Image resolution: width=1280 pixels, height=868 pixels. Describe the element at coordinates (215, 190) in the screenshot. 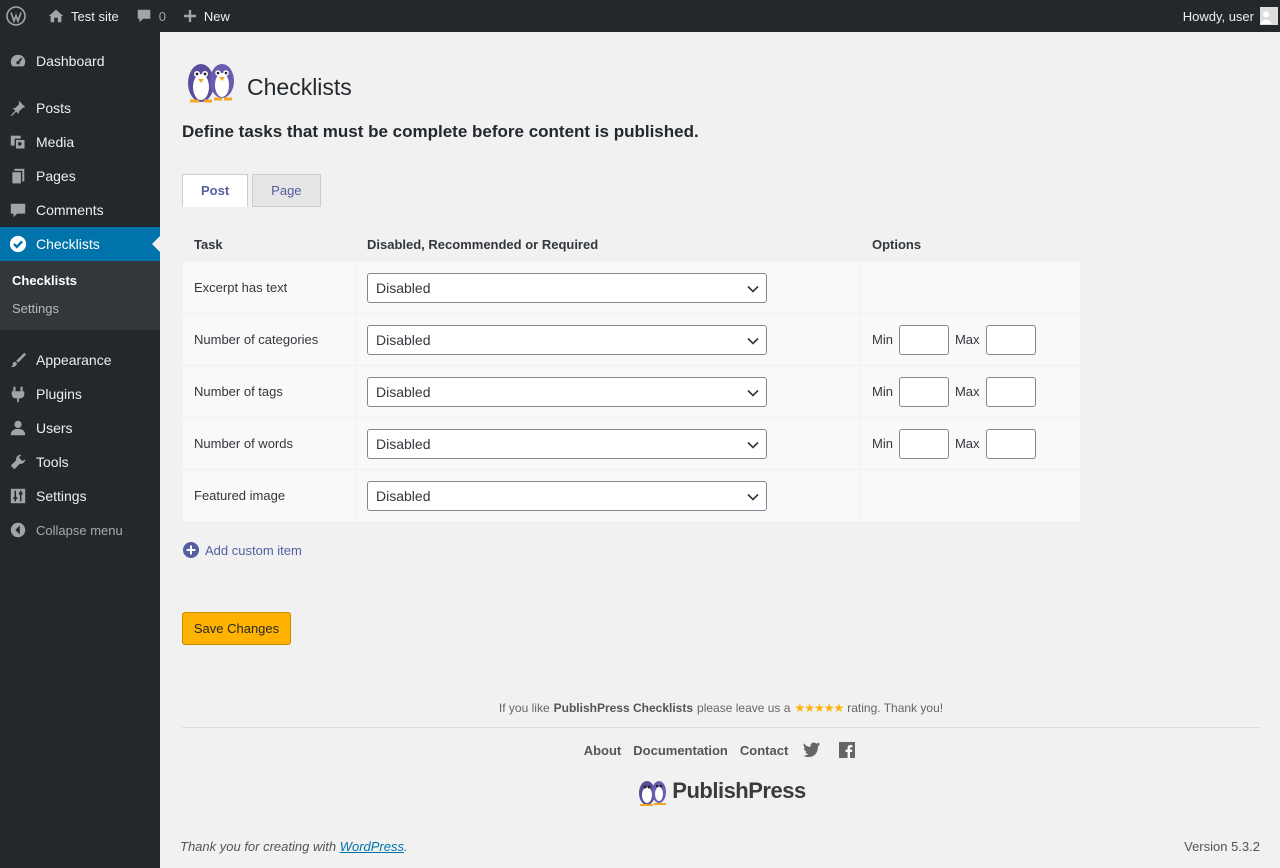

I see `tab-post: Post` at that location.